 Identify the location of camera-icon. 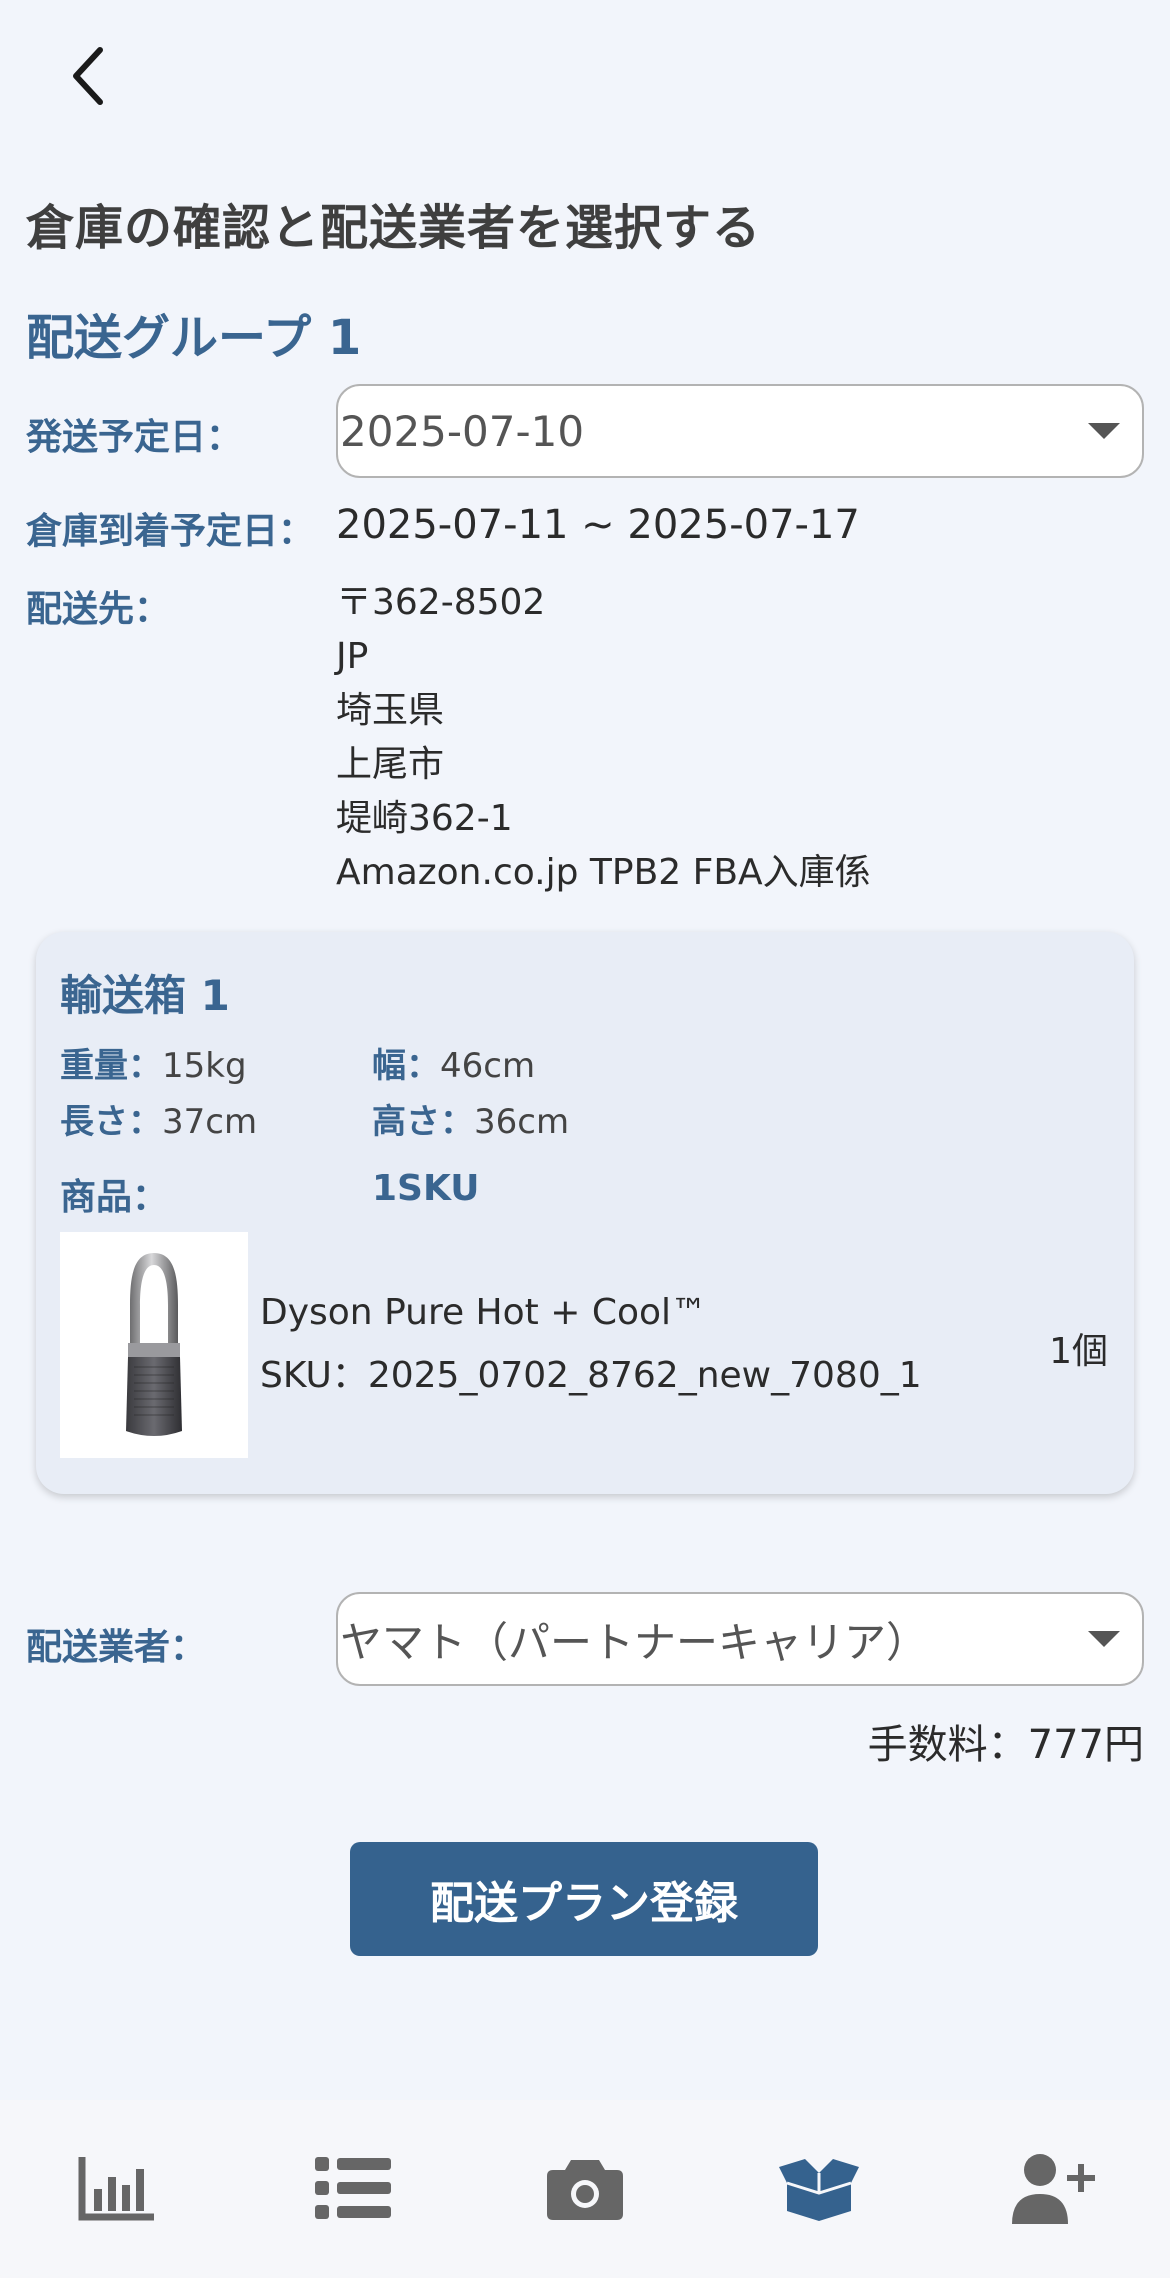
(585, 2190).